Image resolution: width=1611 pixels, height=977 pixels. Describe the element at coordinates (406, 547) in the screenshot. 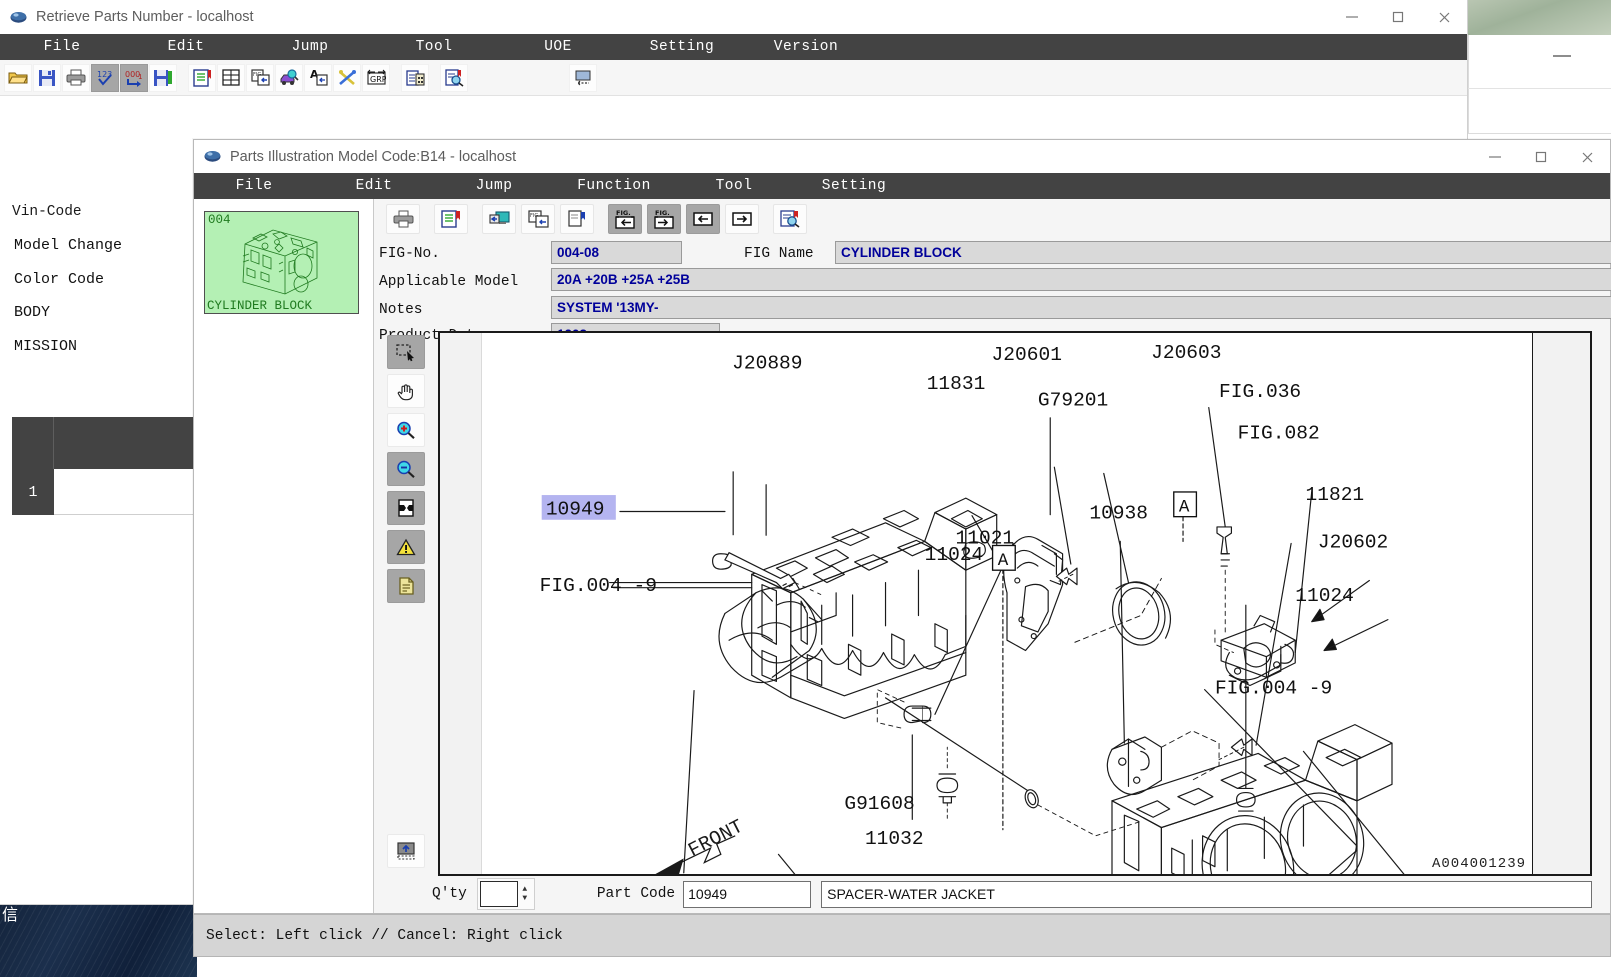

I see `warning-icon` at that location.